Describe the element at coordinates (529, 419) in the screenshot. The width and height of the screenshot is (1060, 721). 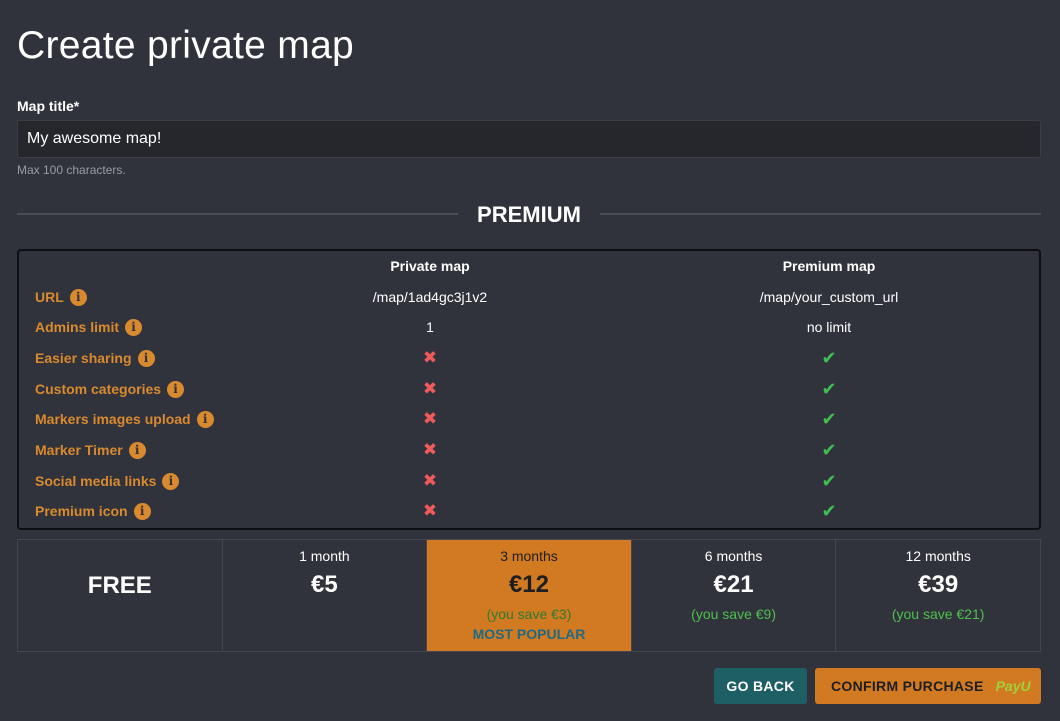
I see `feature-row: Markers images upload i ✖ ✔` at that location.